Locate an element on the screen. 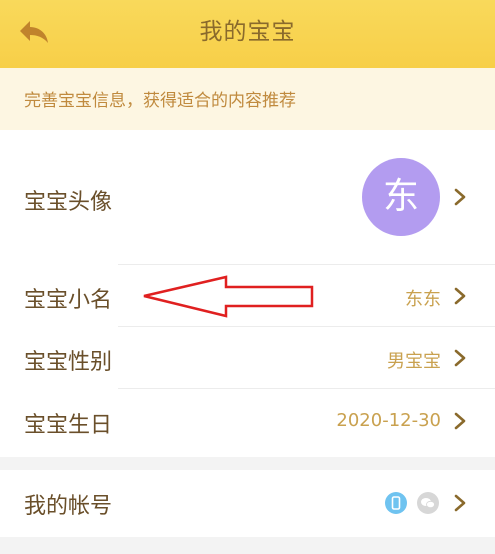 The image size is (495, 554). account-card: 我的帐号 is located at coordinates (247, 503).